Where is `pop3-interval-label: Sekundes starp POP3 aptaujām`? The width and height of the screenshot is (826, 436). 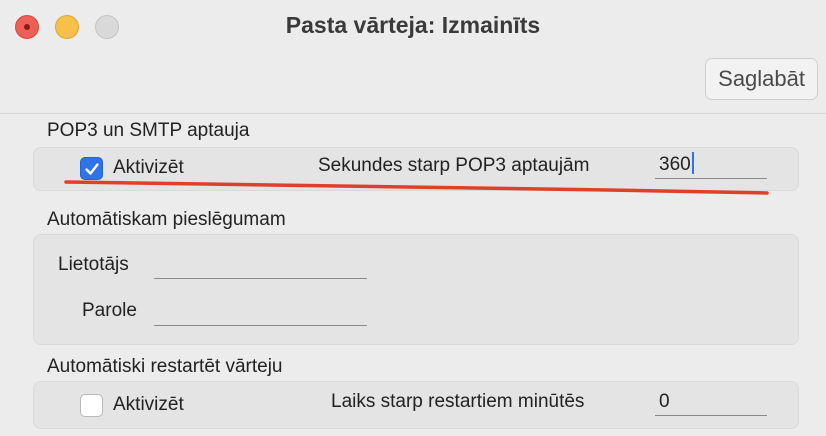
pop3-interval-label: Sekundes starp POP3 aptaujām is located at coordinates (454, 165).